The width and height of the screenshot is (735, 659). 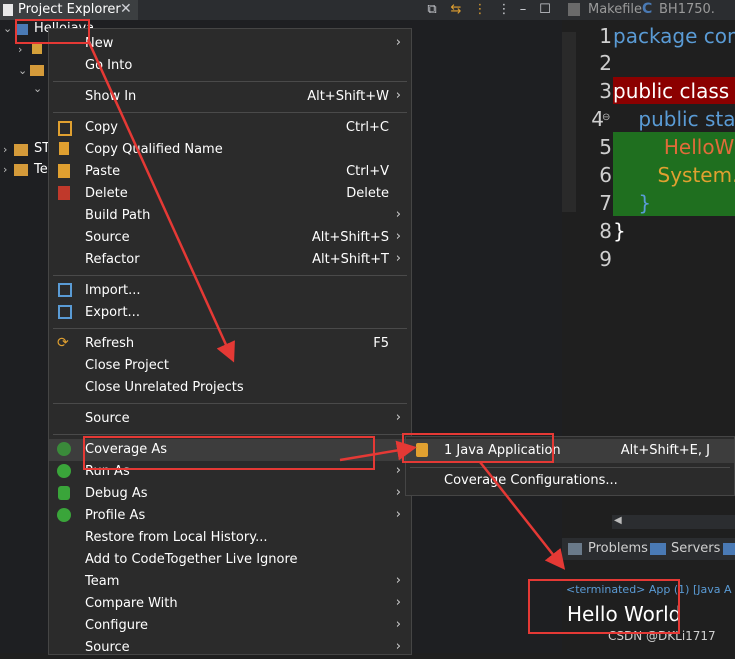 I want to click on arrow-to-coverage, so click(x=160, y=201).